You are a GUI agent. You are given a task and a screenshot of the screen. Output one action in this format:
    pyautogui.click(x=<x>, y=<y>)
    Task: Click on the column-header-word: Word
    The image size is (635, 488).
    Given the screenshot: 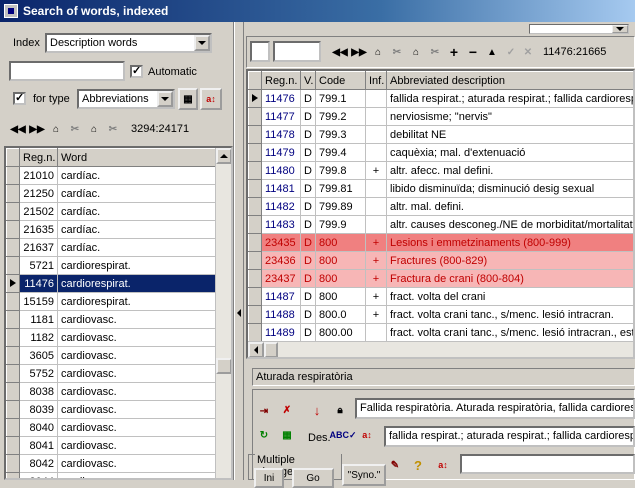 What is the action you would take?
    pyautogui.click(x=138, y=158)
    